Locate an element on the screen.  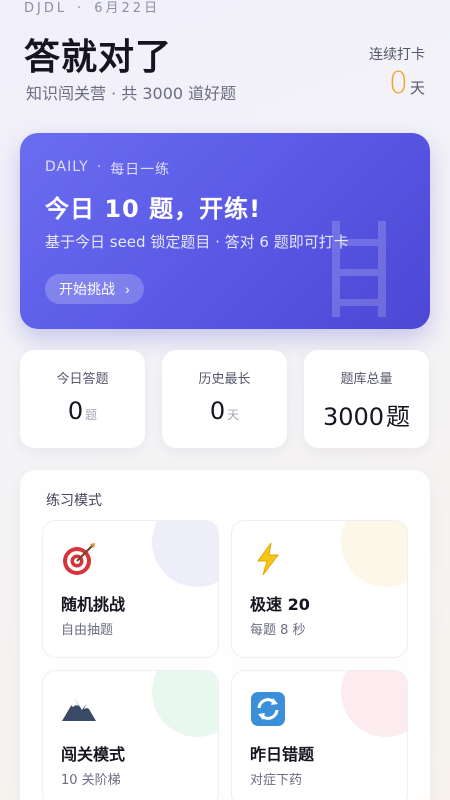
target-icon is located at coordinates (79, 559).